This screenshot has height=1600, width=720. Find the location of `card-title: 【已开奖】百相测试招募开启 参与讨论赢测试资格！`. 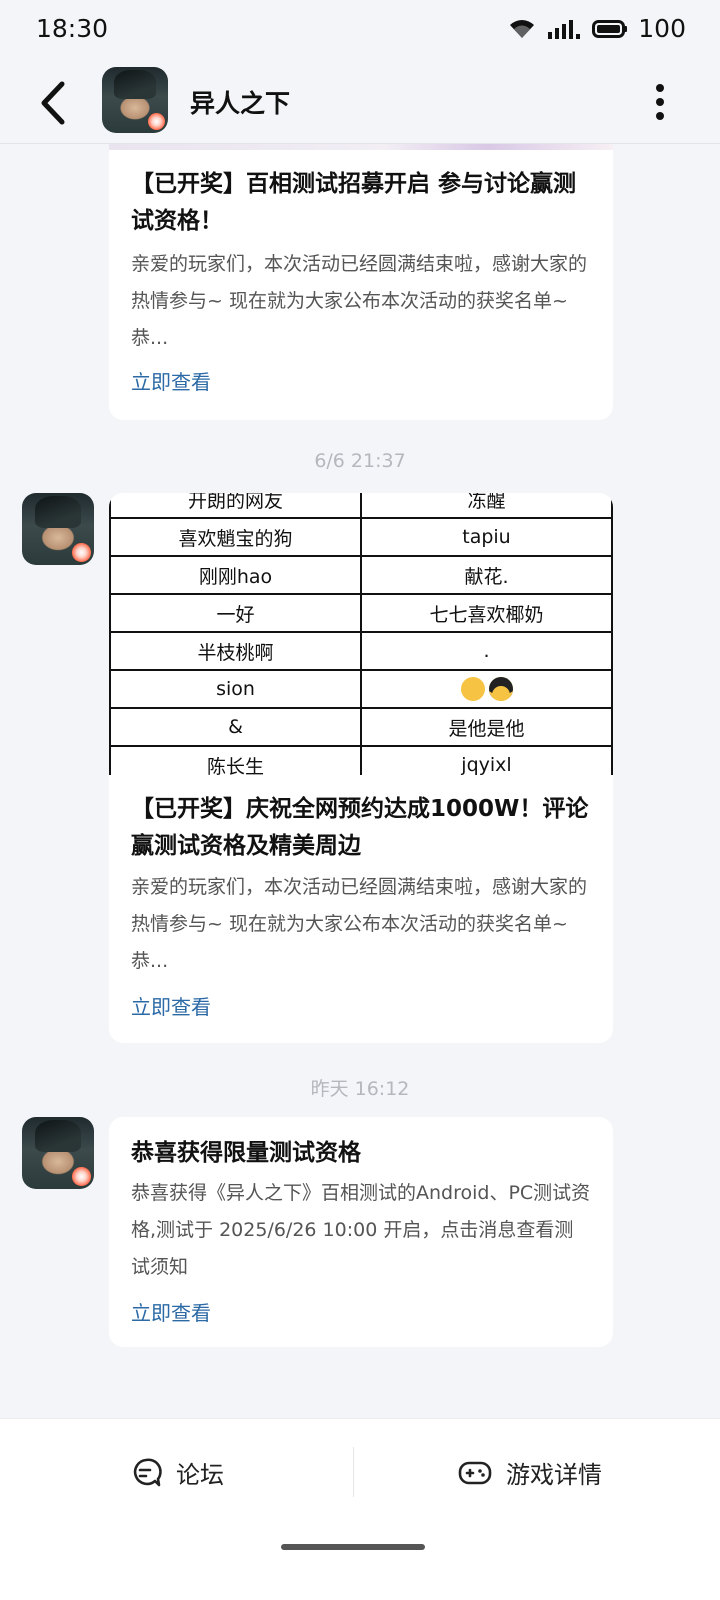

card-title: 【已开奖】百相测试招募开启 参与讨论赢测试资格！ is located at coordinates (354, 202).